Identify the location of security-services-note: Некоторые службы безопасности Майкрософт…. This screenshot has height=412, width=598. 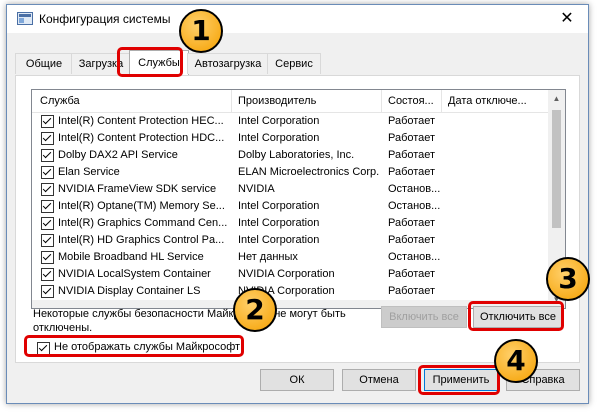
(189, 321).